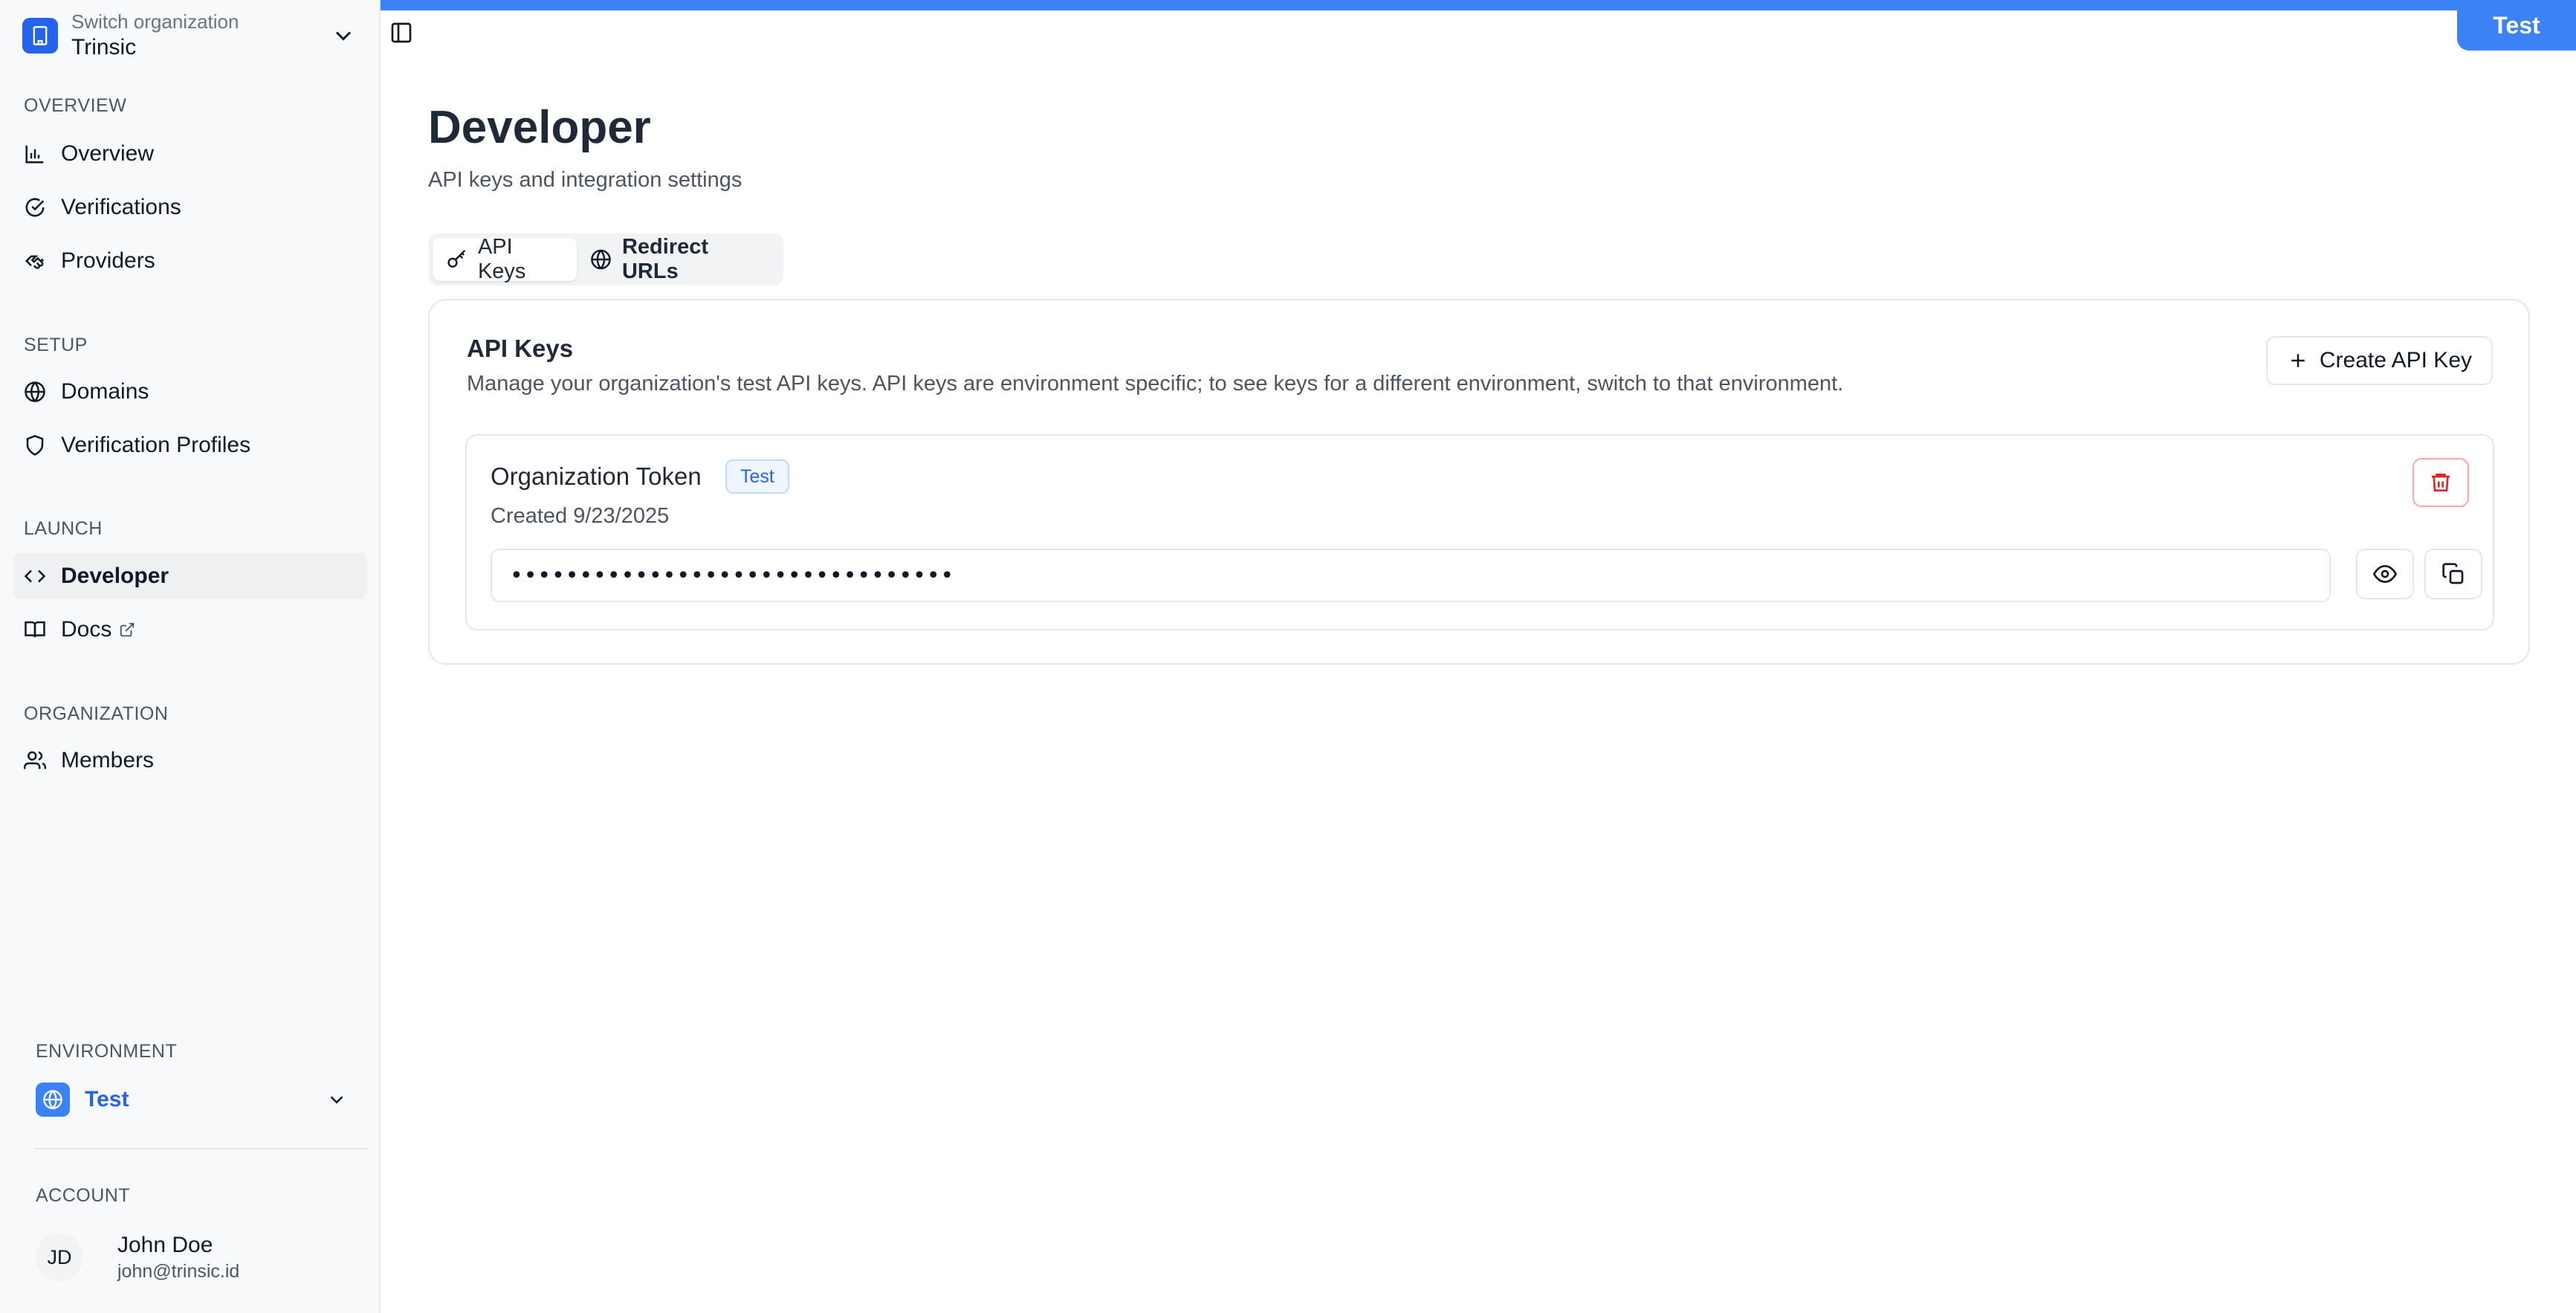 The width and height of the screenshot is (2576, 1313). Describe the element at coordinates (165, 1245) in the screenshot. I see `account-name: John Doe` at that location.